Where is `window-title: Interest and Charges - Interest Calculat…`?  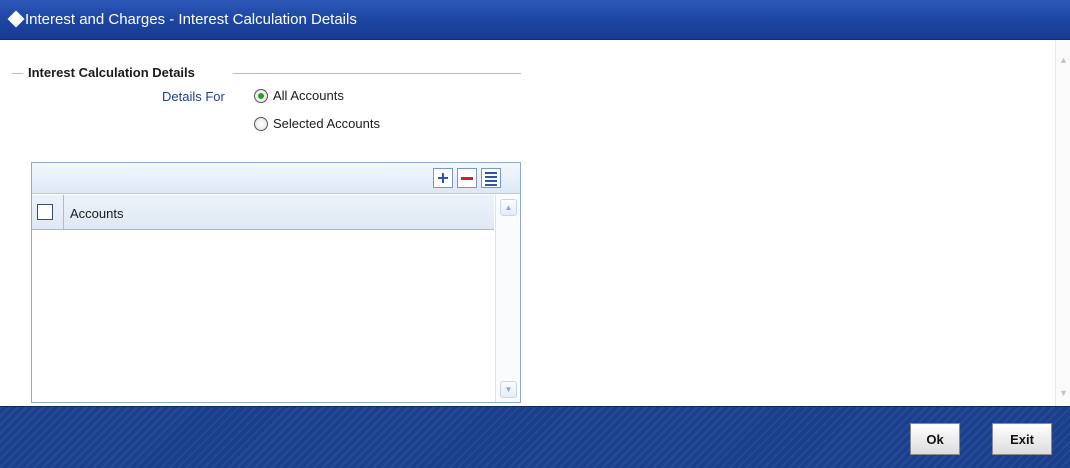 window-title: Interest and Charges - Interest Calculat… is located at coordinates (191, 19).